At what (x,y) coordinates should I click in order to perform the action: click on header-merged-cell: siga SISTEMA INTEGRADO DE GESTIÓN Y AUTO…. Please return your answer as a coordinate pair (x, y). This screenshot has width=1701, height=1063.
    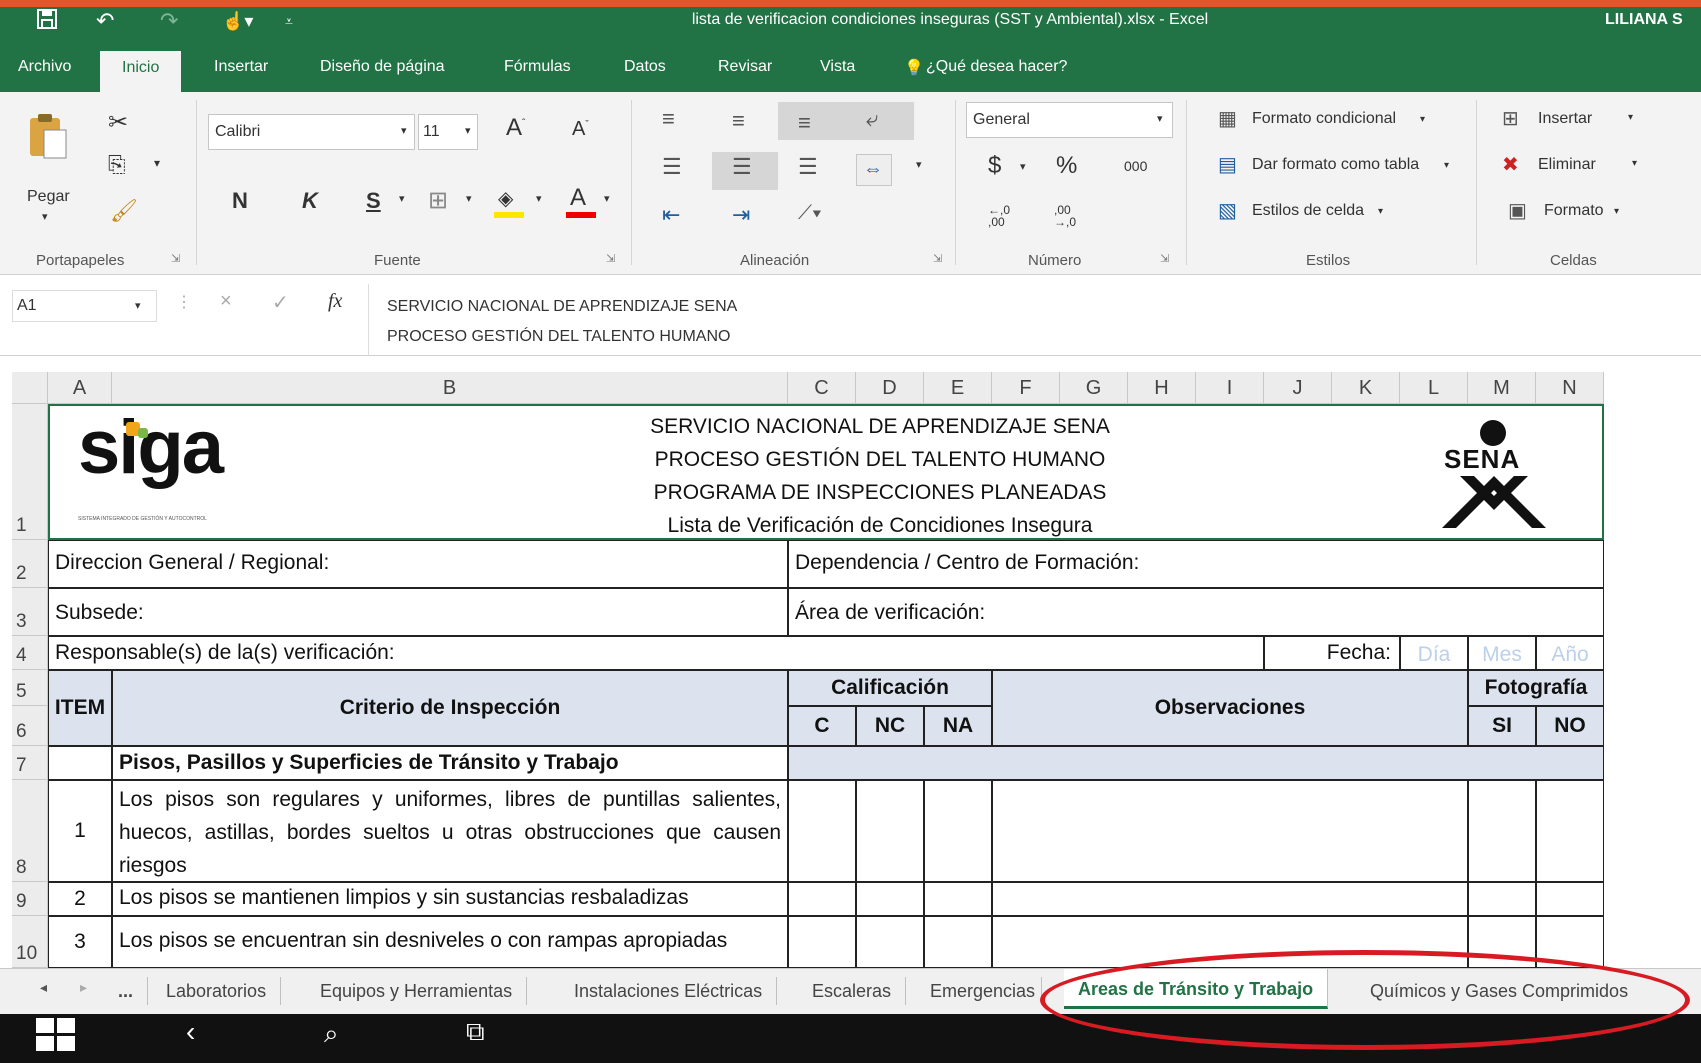
    Looking at the image, I should click on (826, 472).